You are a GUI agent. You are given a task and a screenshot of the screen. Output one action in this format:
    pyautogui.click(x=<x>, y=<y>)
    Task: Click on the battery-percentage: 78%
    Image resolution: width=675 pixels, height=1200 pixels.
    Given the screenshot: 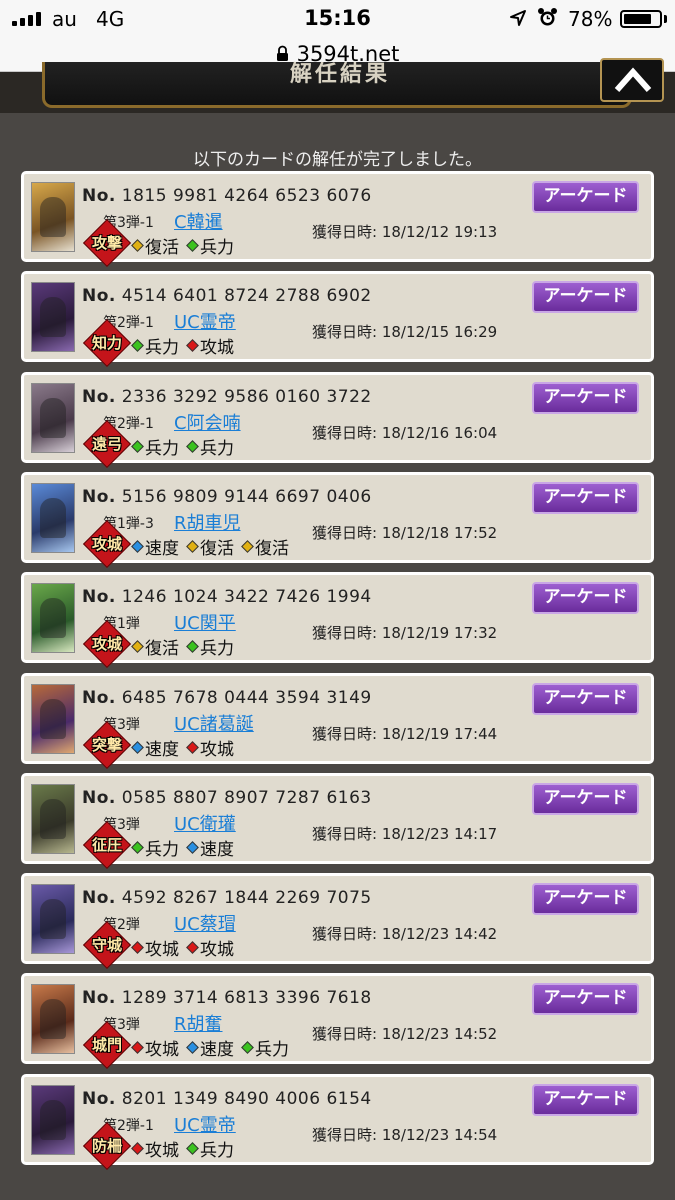 What is the action you would take?
    pyautogui.click(x=590, y=19)
    